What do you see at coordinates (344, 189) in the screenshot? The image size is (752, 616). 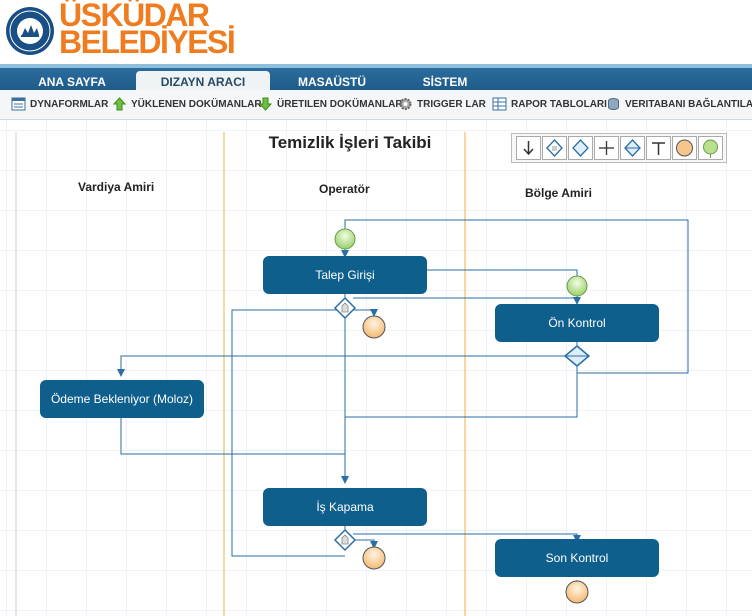 I see `lane-label-operator: Operatör` at bounding box center [344, 189].